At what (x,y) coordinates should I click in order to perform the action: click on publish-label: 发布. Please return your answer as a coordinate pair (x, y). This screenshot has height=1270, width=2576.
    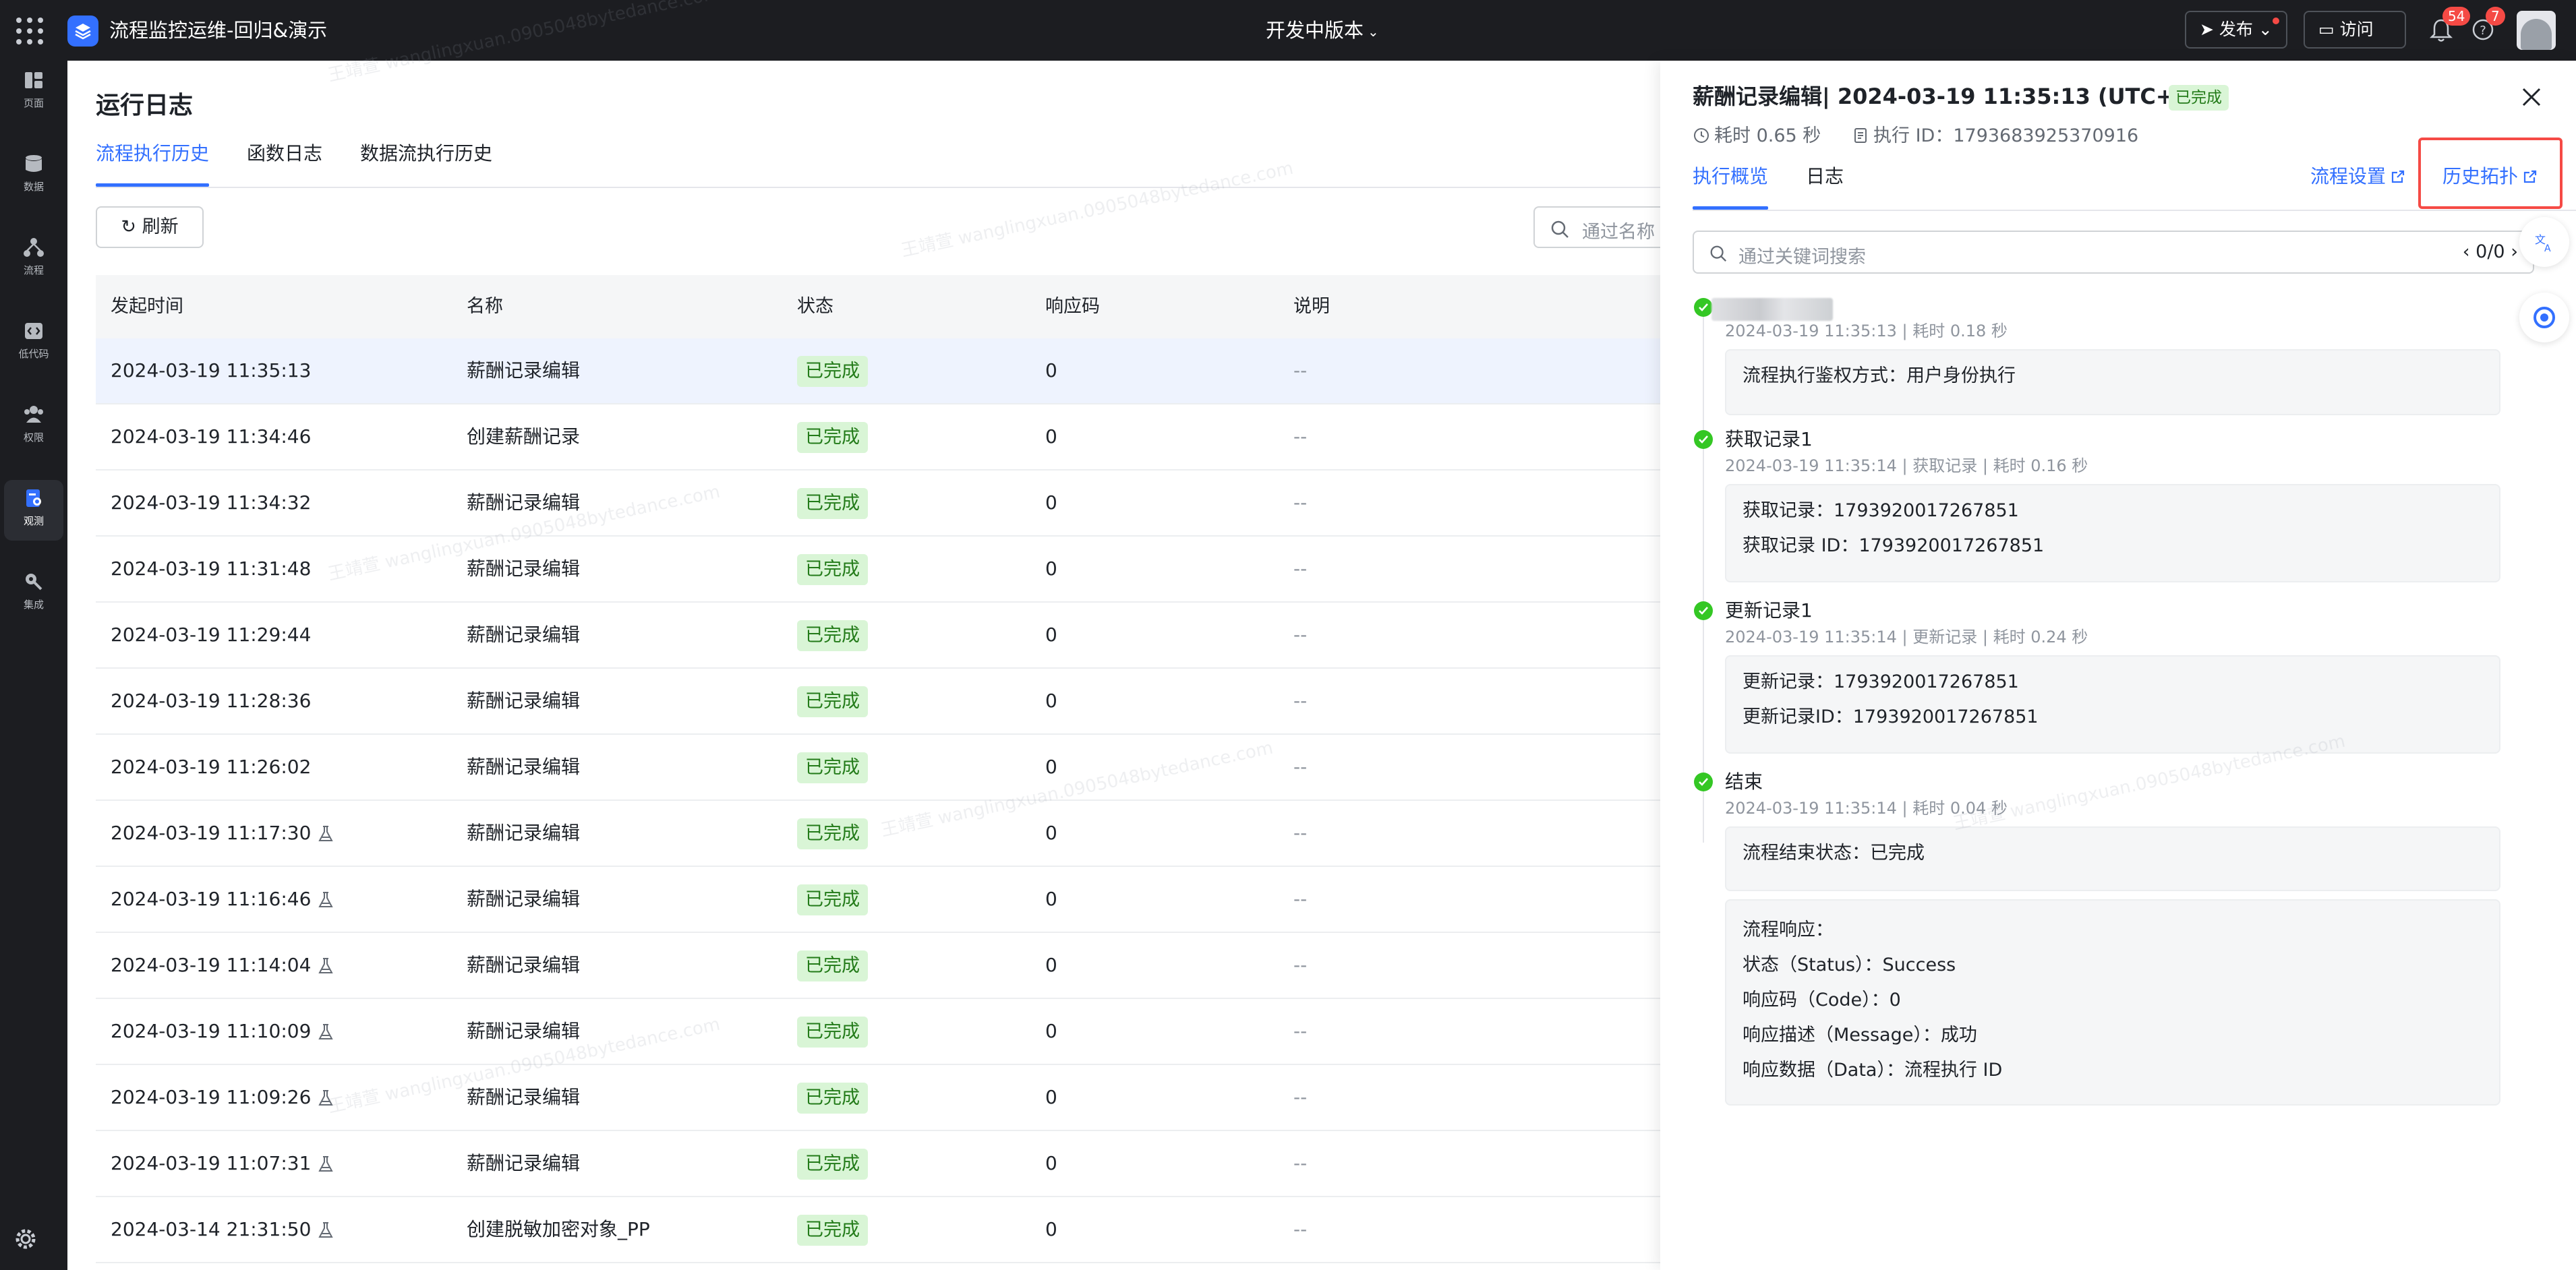
    Looking at the image, I should click on (2236, 29).